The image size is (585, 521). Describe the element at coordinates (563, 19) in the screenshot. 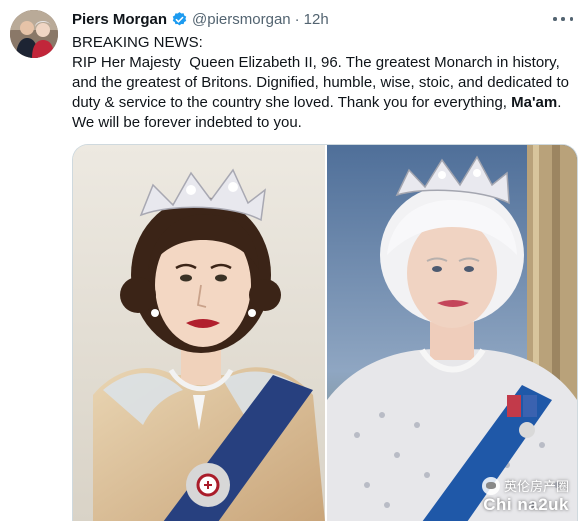

I see `more-options-icon` at that location.